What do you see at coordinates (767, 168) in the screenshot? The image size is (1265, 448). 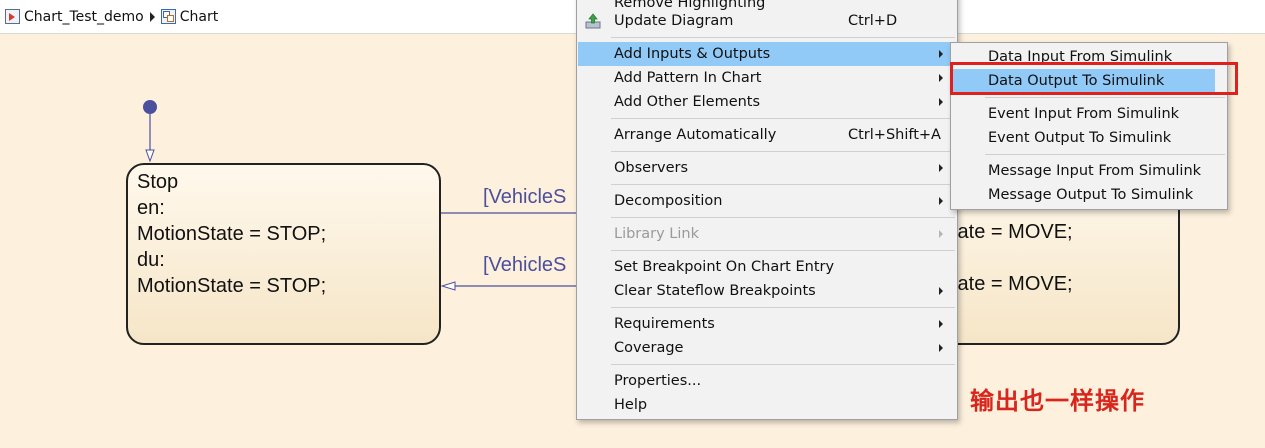 I see `menu-item-observers: Observers` at bounding box center [767, 168].